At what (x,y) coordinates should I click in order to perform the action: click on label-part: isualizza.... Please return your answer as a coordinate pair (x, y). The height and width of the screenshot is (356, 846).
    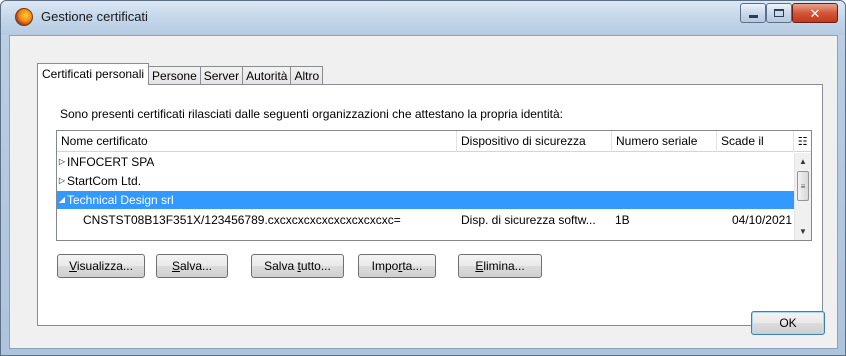
    Looking at the image, I should click on (104, 266).